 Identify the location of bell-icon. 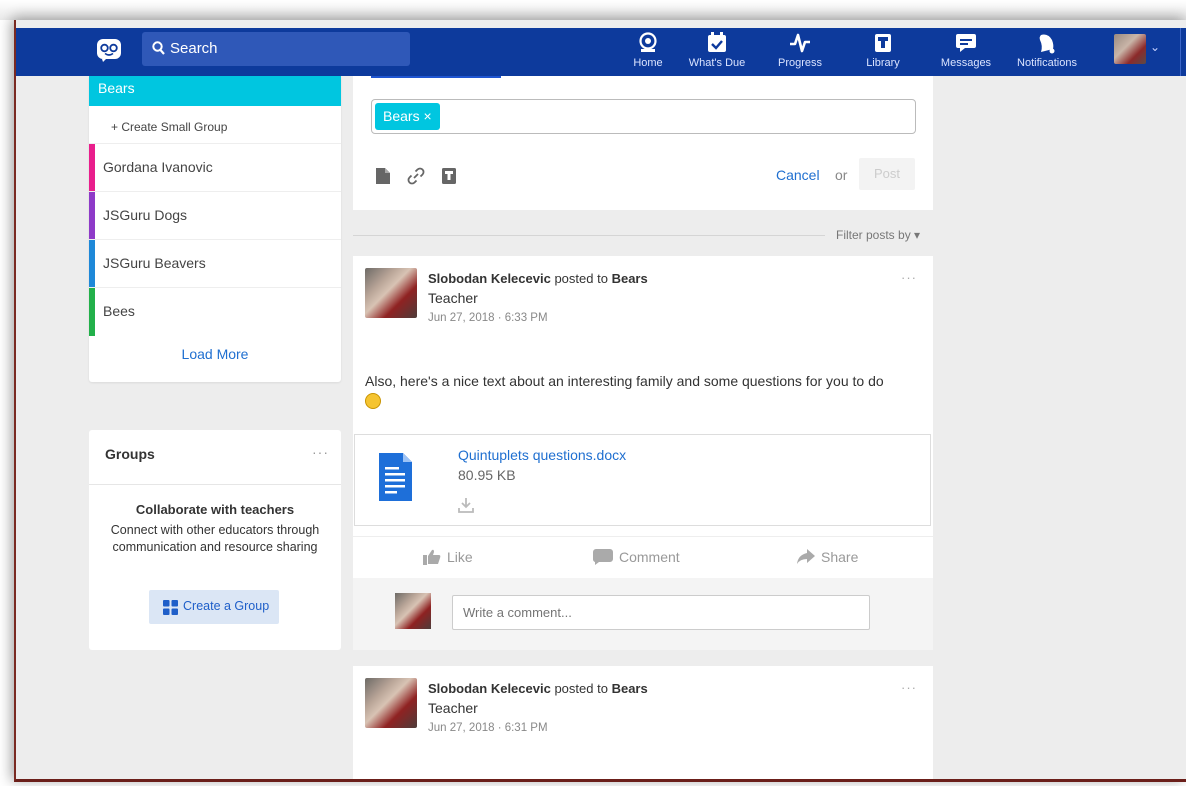
(1047, 44).